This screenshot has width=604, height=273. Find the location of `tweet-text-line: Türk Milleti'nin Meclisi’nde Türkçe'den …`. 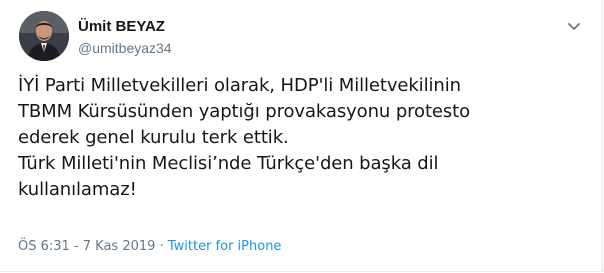

tweet-text-line: Türk Milleti'nin Meclisi’nde Türkçe'den … is located at coordinates (228, 163).